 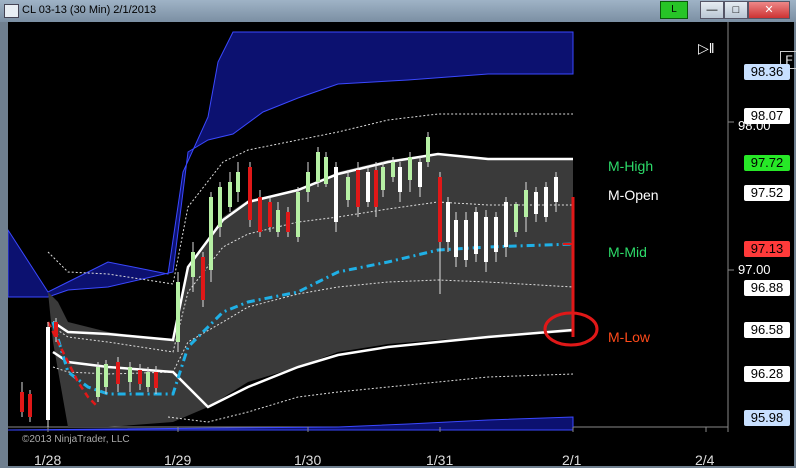 What do you see at coordinates (631, 166) in the screenshot?
I see `m-high-label: M-High` at bounding box center [631, 166].